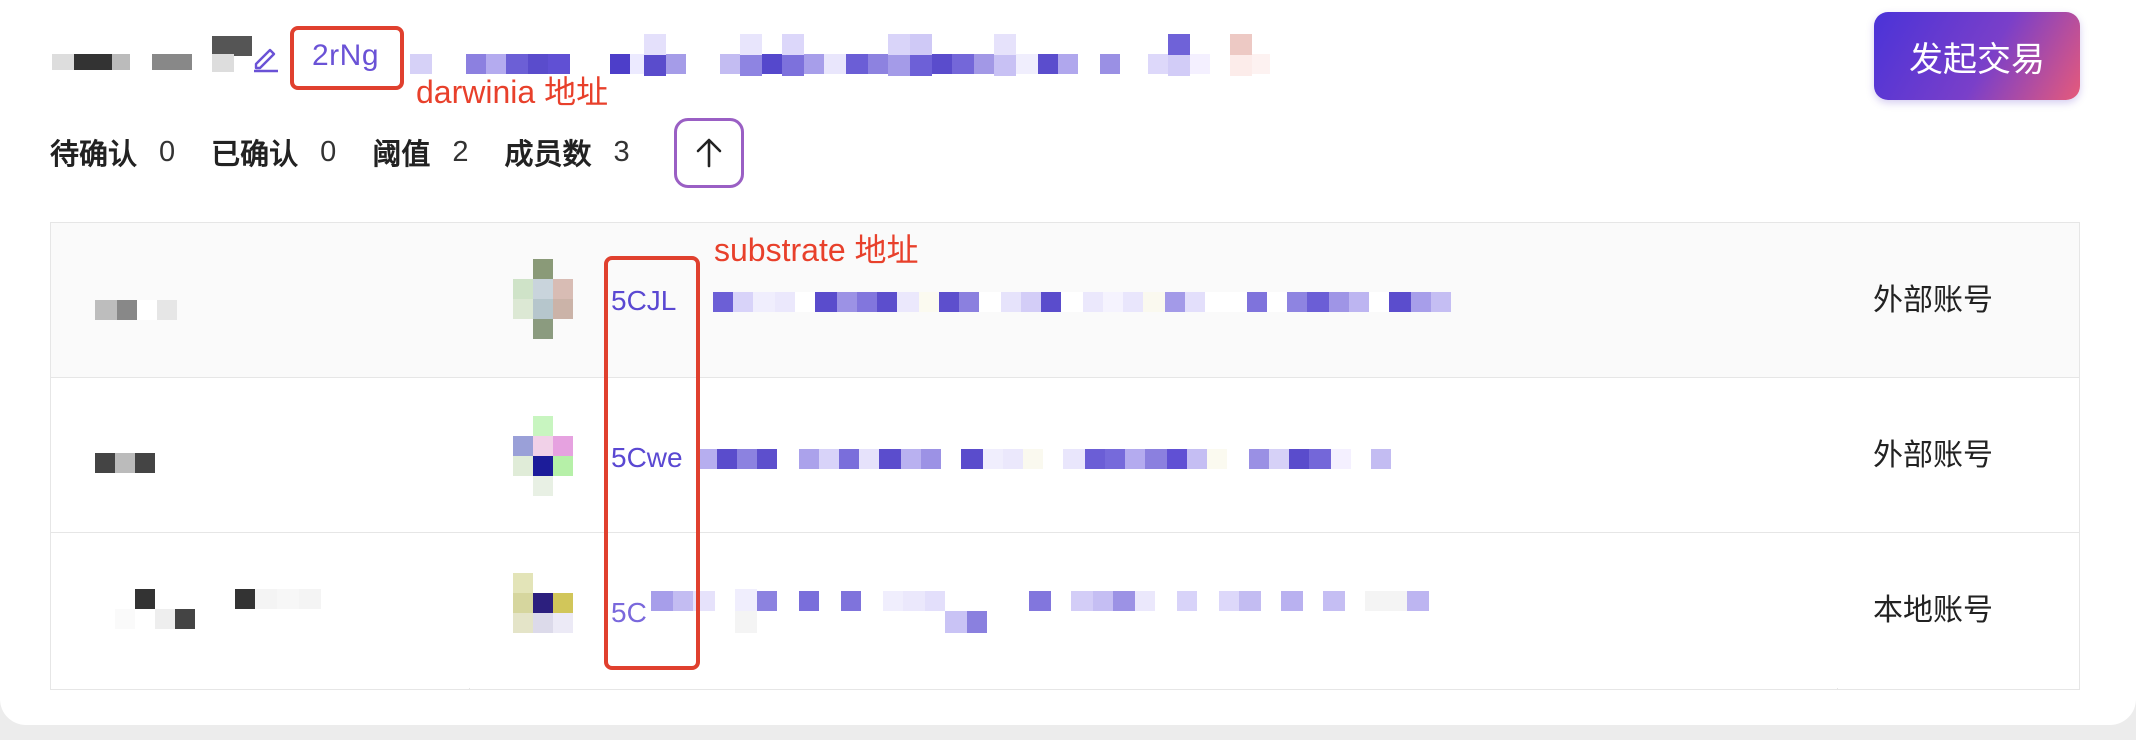 The image size is (2136, 740). What do you see at coordinates (94, 155) in the screenshot?
I see `stat-pending-label: 待确认` at bounding box center [94, 155].